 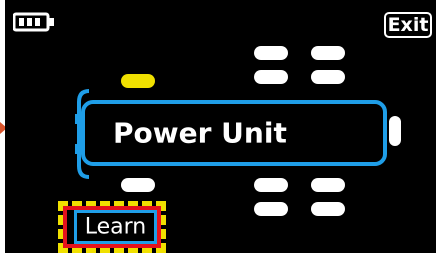 What do you see at coordinates (33, 22) in the screenshot?
I see `battery-icon` at bounding box center [33, 22].